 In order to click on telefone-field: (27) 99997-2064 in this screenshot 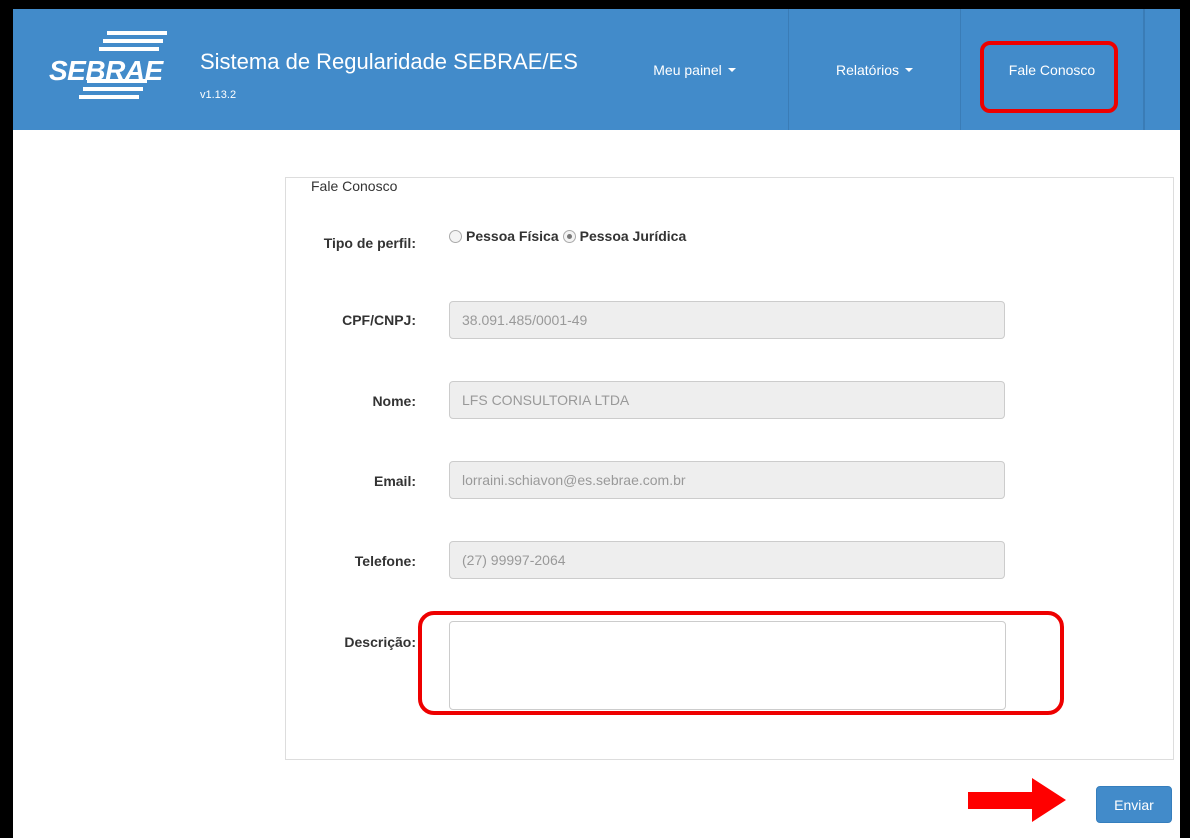, I will do `click(727, 560)`.